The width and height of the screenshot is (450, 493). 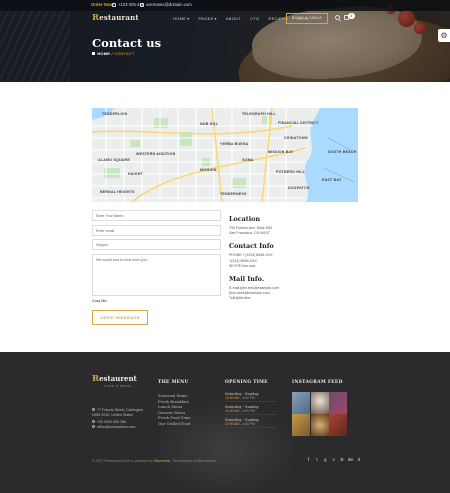 What do you see at coordinates (296, 138) in the screenshot?
I see `map-label: CHINATOWN` at bounding box center [296, 138].